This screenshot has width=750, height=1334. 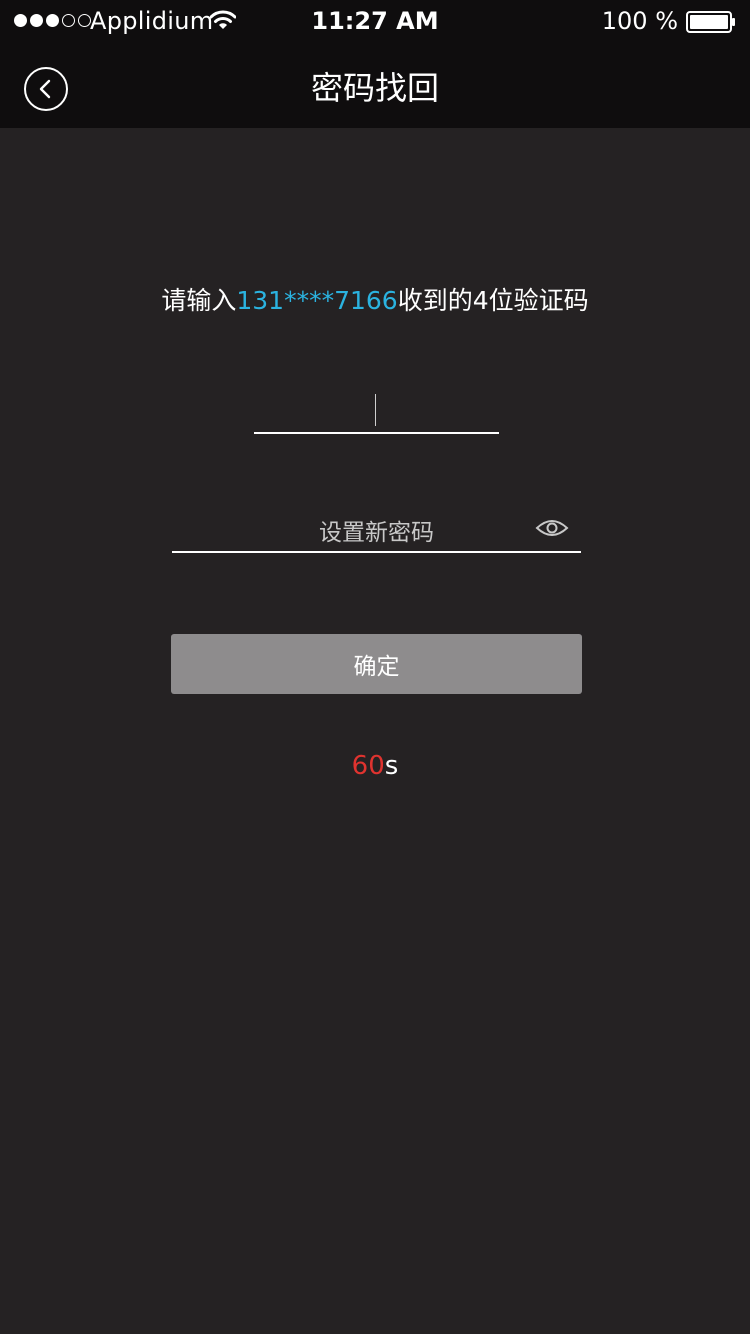 What do you see at coordinates (376, 664) in the screenshot?
I see `confirm-button: 确定` at bounding box center [376, 664].